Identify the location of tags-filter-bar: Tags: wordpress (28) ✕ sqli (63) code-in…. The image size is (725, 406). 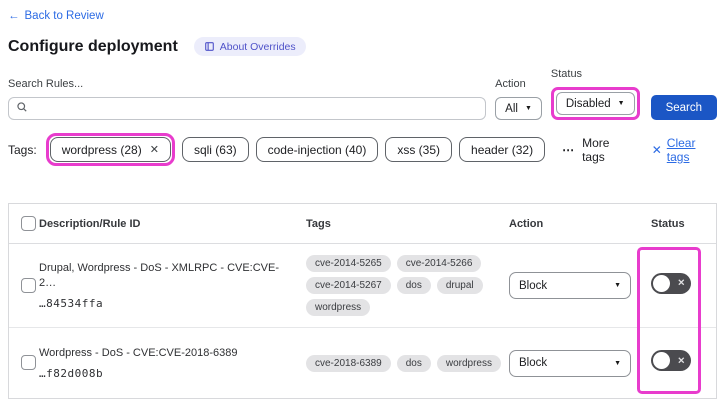
(362, 149).